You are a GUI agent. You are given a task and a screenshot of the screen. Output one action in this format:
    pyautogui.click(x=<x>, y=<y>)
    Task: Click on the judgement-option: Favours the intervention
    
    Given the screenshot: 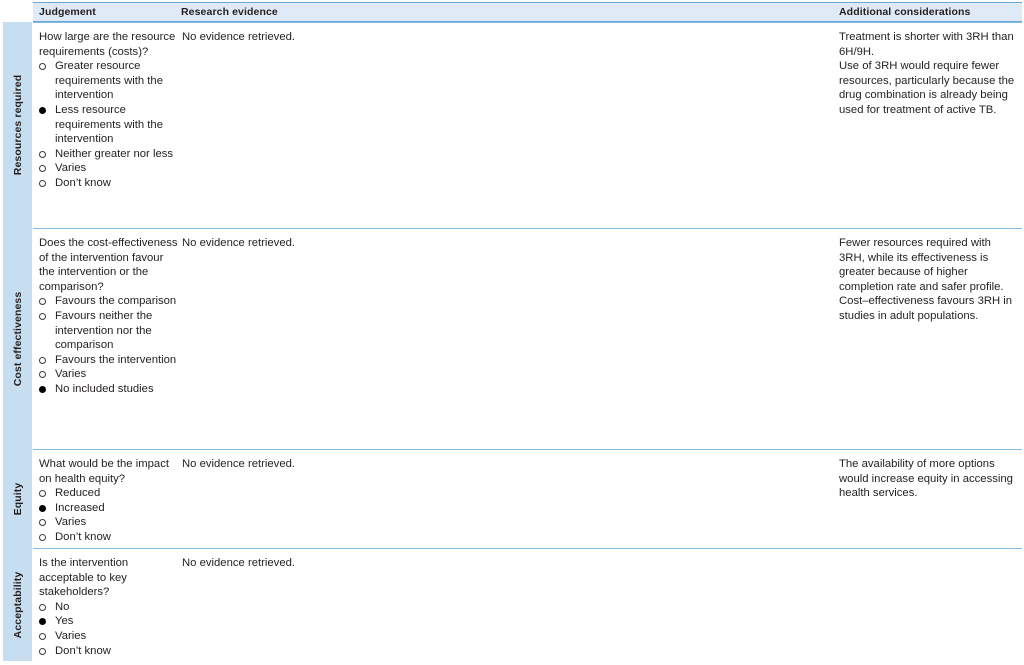 What is the action you would take?
    pyautogui.click(x=109, y=360)
    